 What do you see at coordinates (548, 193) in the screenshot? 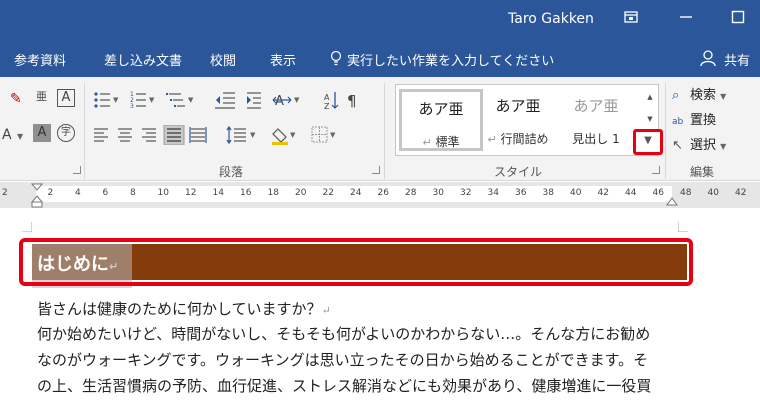
I see `ruler-tick-label: 38` at bounding box center [548, 193].